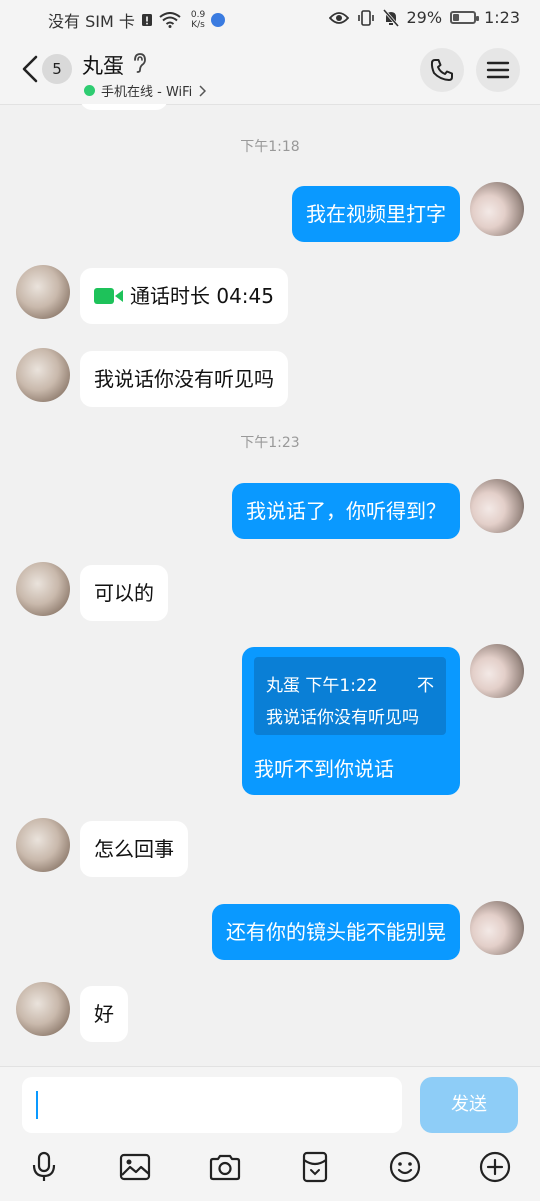 Image resolution: width=540 pixels, height=1201 pixels. I want to click on red-packet-button, so click(315, 1167).